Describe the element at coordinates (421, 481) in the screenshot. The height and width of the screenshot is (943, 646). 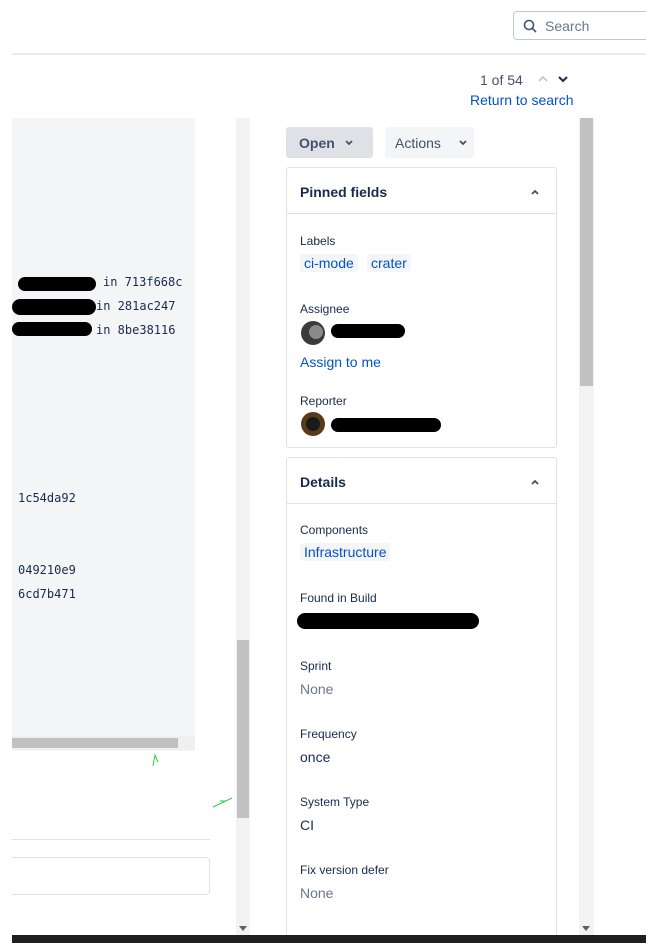
I see `details-header: Details` at that location.